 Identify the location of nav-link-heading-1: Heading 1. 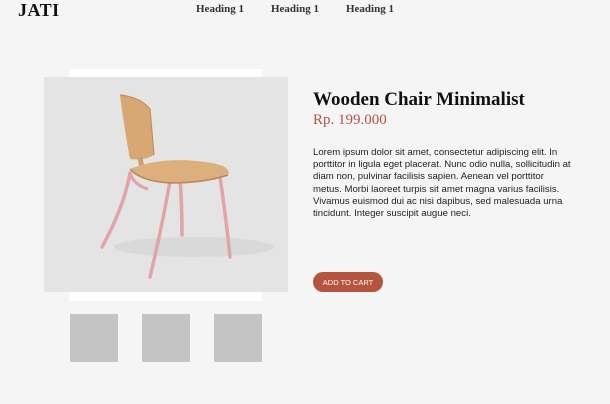
(220, 9).